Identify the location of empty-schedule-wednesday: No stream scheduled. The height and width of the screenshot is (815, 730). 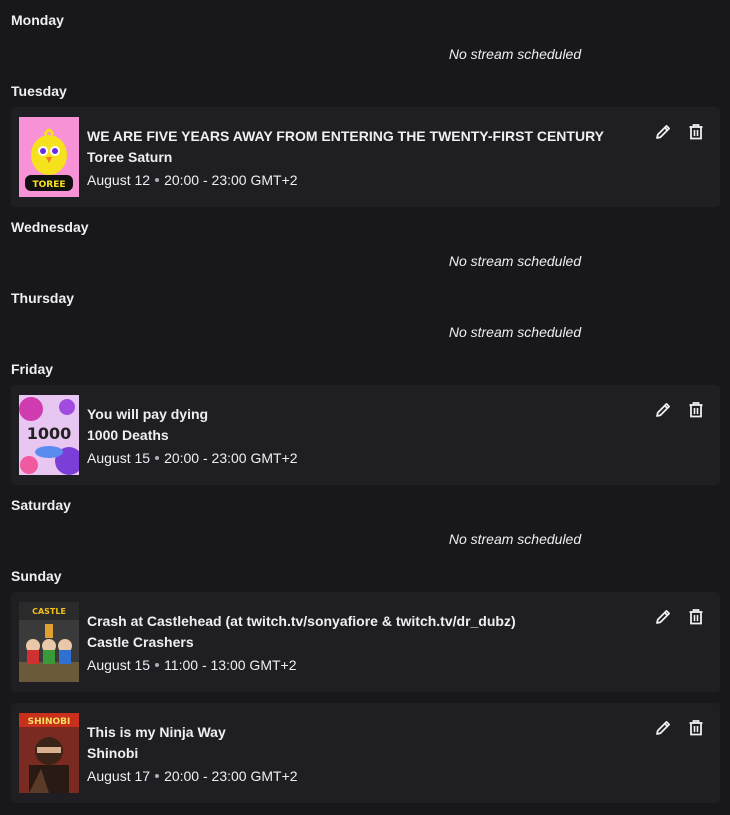
(365, 261).